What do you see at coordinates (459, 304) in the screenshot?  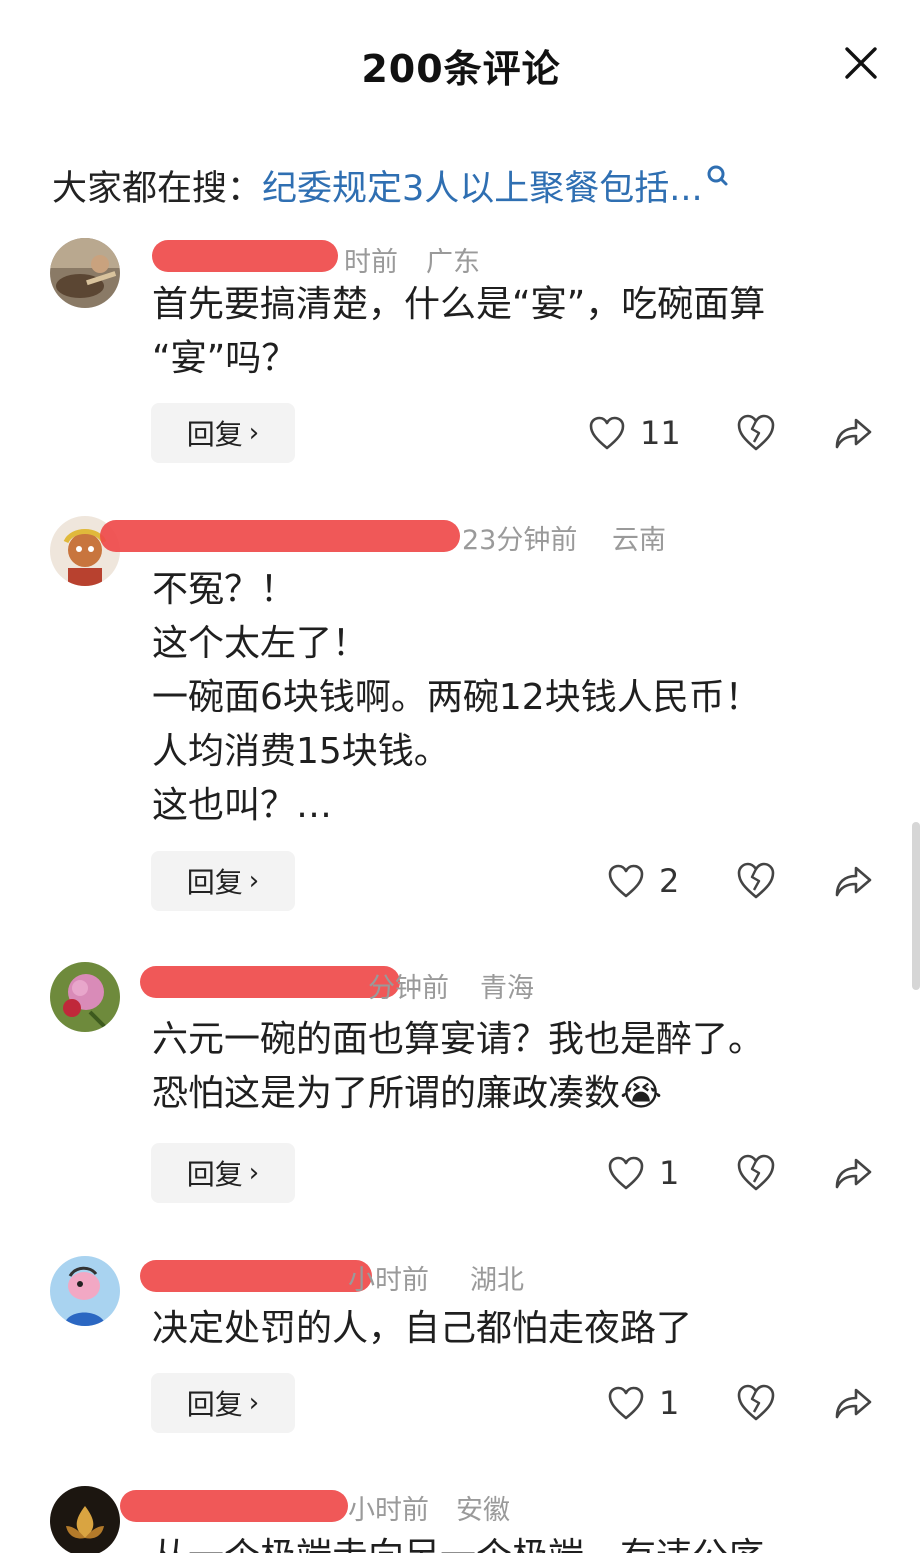 I see `comment-line: 首先要搞清楚，什么是“宴”，吃碗面算` at bounding box center [459, 304].